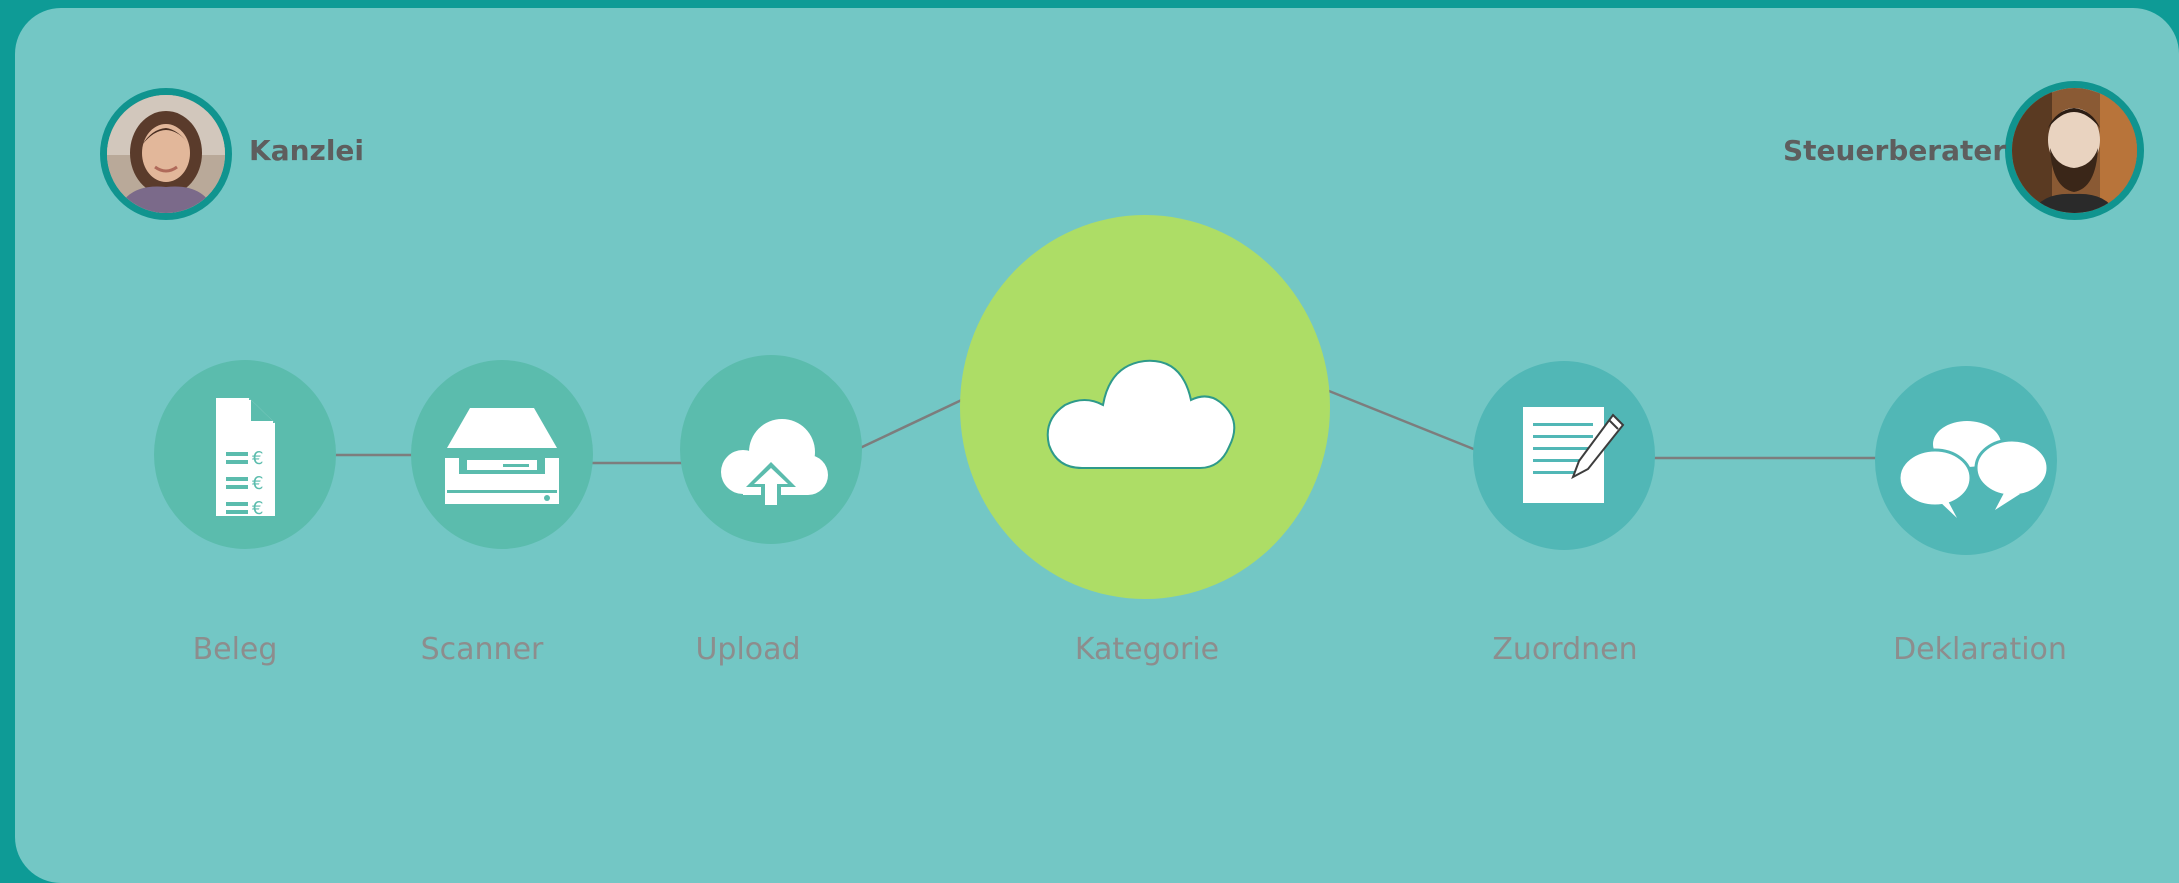  Describe the element at coordinates (1980, 649) in the screenshot. I see `step-label-deklaration: Deklaration` at that location.